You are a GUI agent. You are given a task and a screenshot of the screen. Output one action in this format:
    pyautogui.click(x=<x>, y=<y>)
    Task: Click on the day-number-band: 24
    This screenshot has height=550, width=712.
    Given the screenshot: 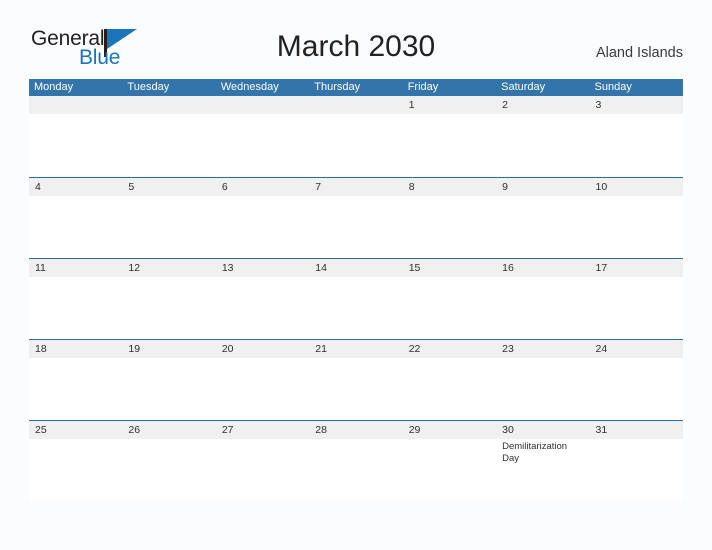 What is the action you would take?
    pyautogui.click(x=636, y=349)
    